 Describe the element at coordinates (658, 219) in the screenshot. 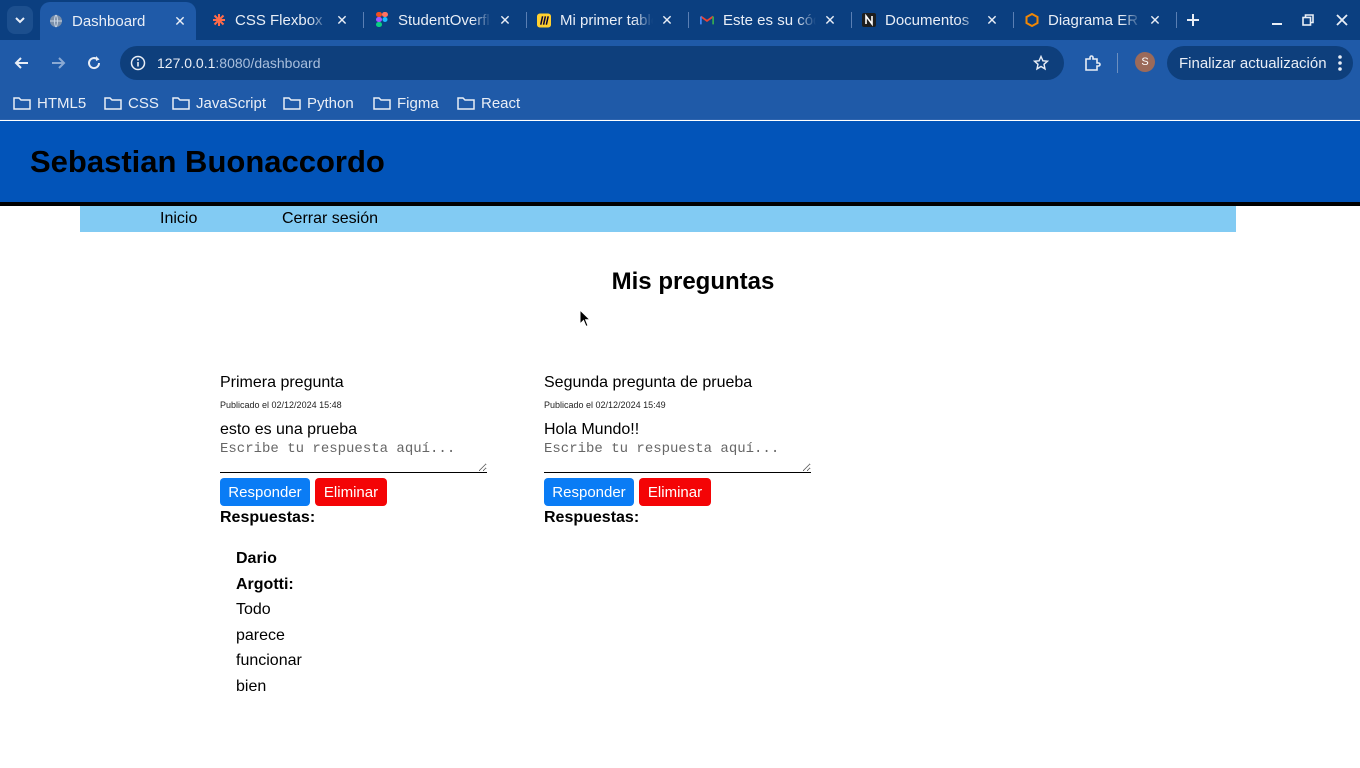

I see `site-nav: Inicio Cerrar sesión` at that location.